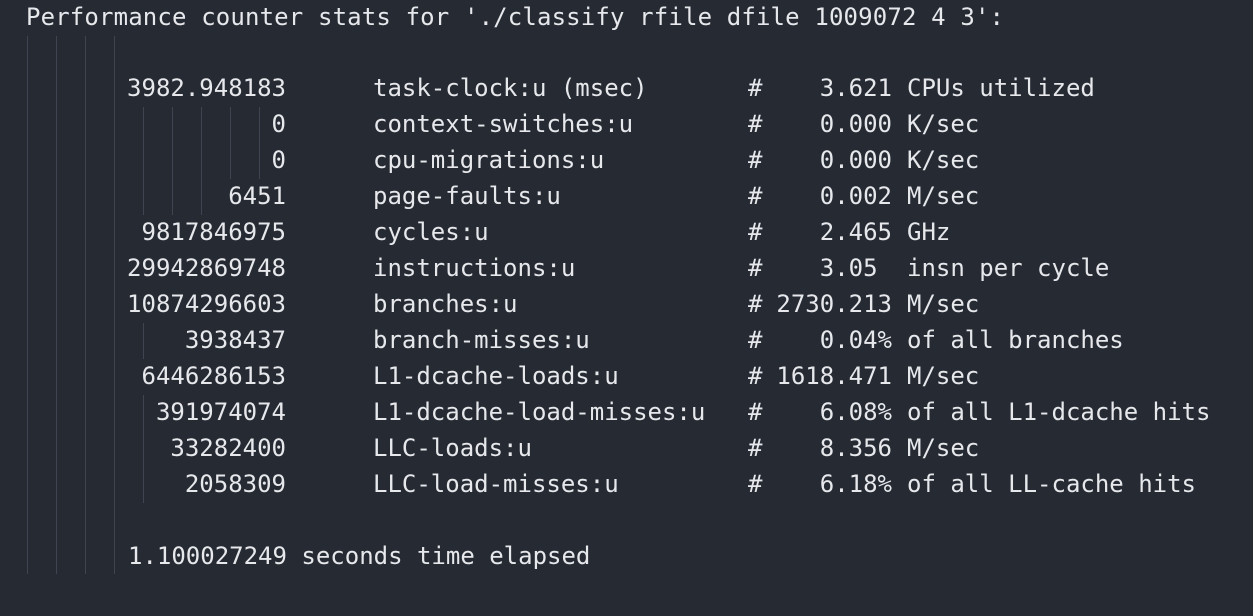  What do you see at coordinates (220, 412) in the screenshot?
I see `counter-value: 391974074` at bounding box center [220, 412].